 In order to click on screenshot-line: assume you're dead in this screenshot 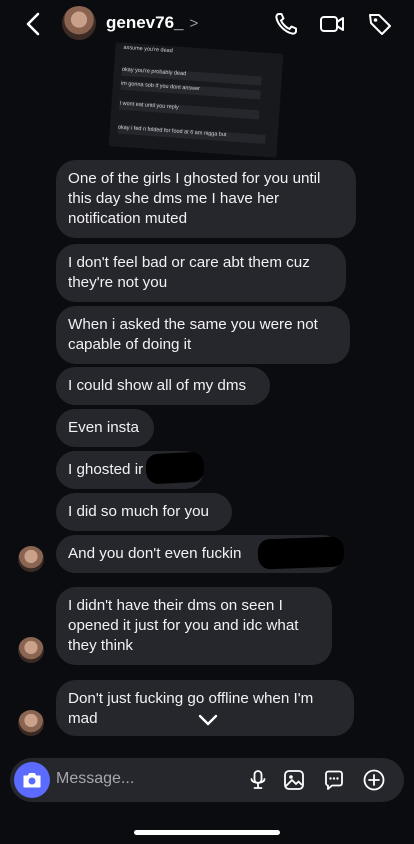, I will do `click(148, 49)`.